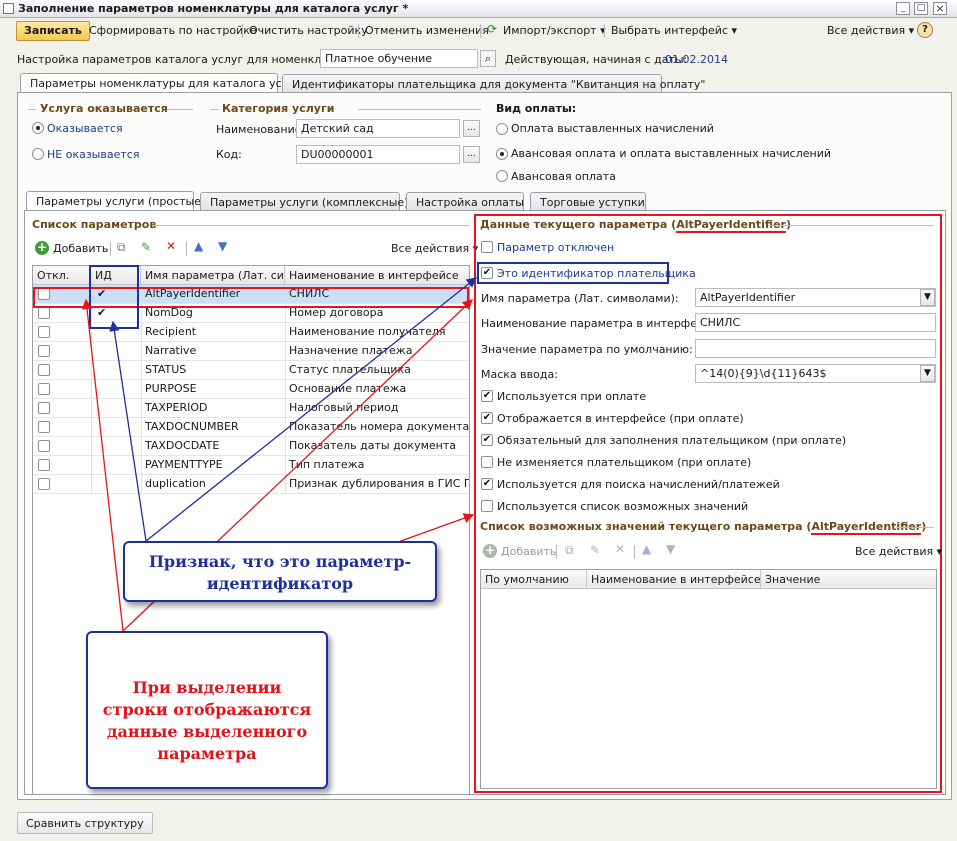 The image size is (957, 841). What do you see at coordinates (487, 273) in the screenshot?
I see `is-identifier-checkbox: ✔` at bounding box center [487, 273].